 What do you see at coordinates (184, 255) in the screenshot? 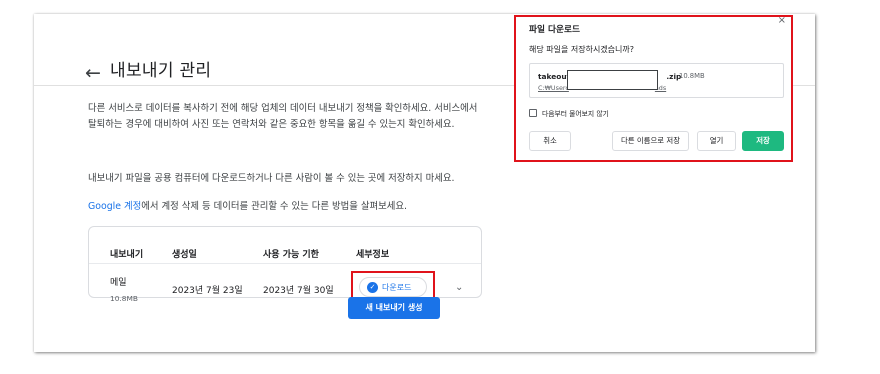
I see `header-created: 생성일` at bounding box center [184, 255].